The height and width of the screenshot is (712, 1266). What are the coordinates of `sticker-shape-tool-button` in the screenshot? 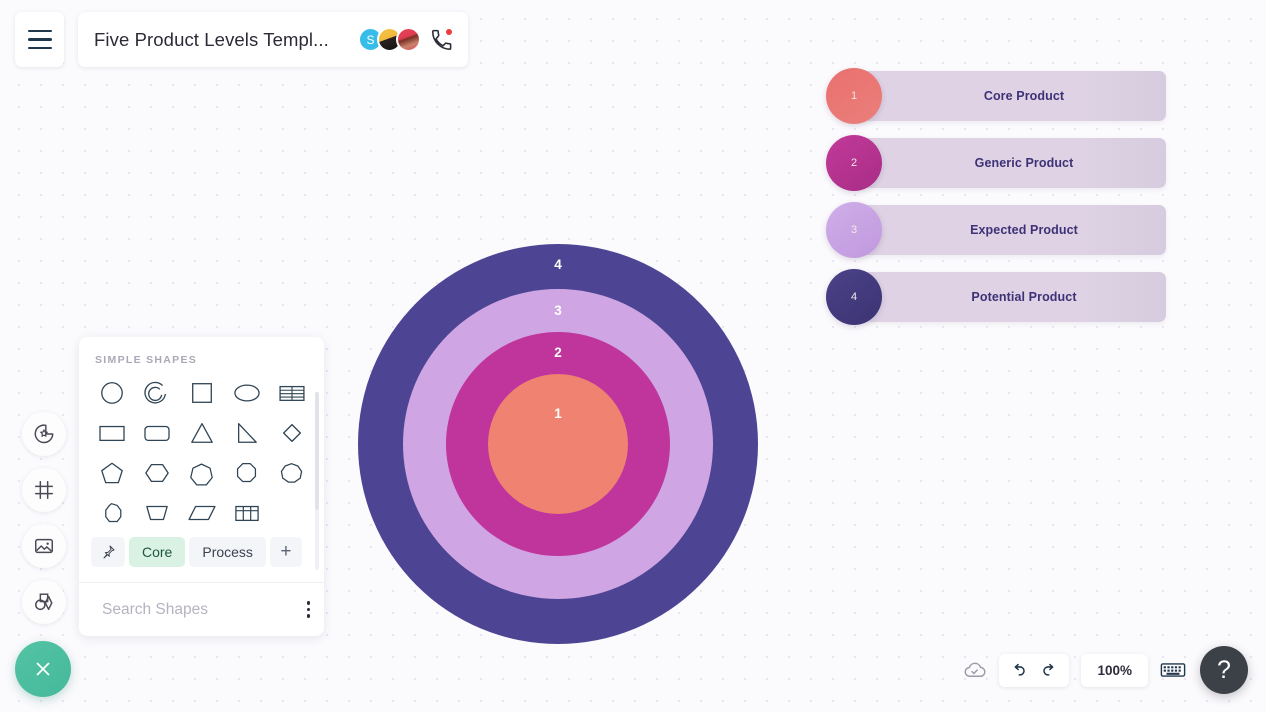 It's located at (44, 434).